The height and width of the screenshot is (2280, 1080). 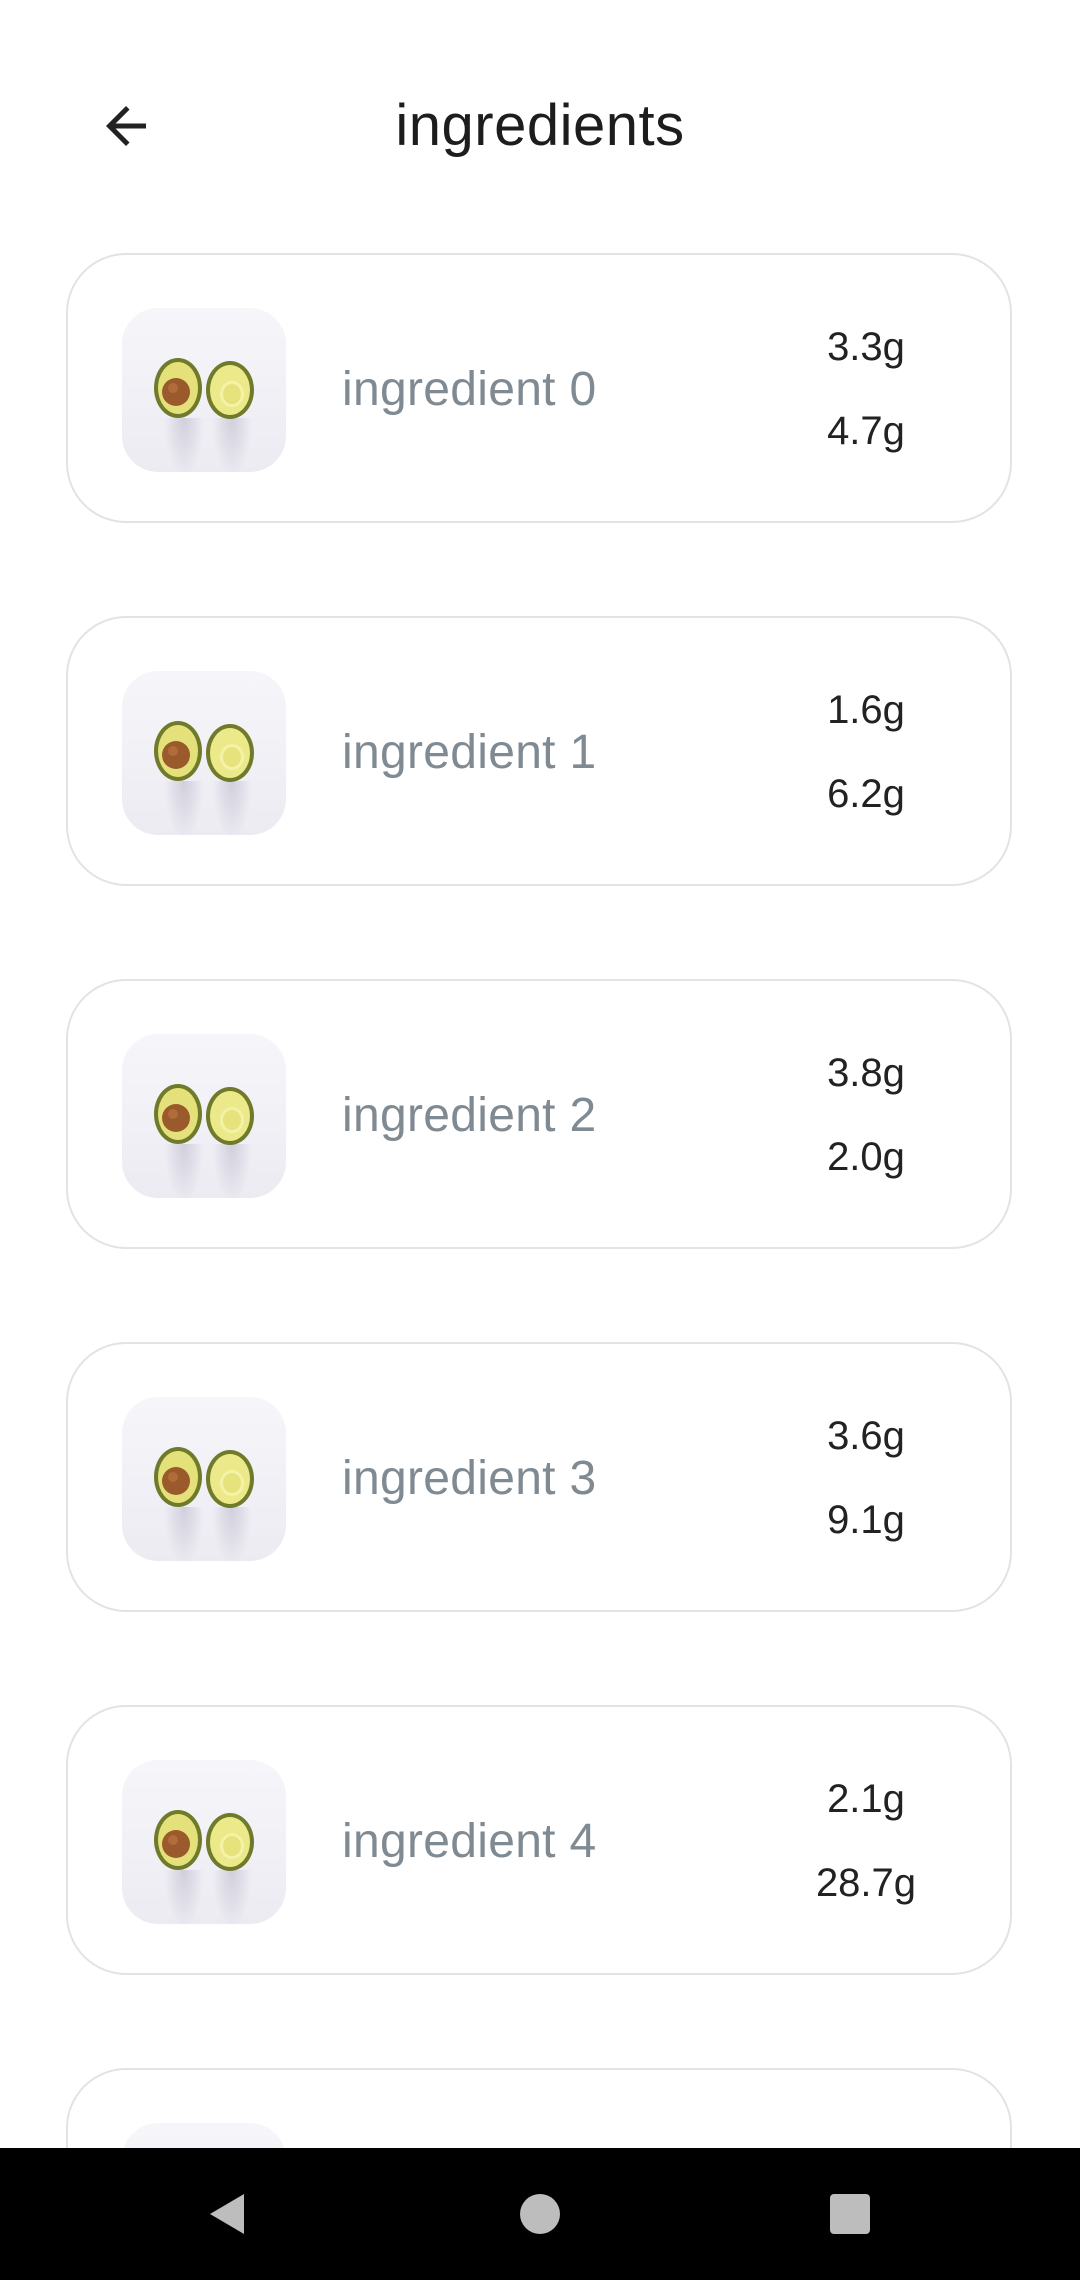 I want to click on ingredient-card: ingredient 0 3.3g 4.7g, so click(x=539, y=388).